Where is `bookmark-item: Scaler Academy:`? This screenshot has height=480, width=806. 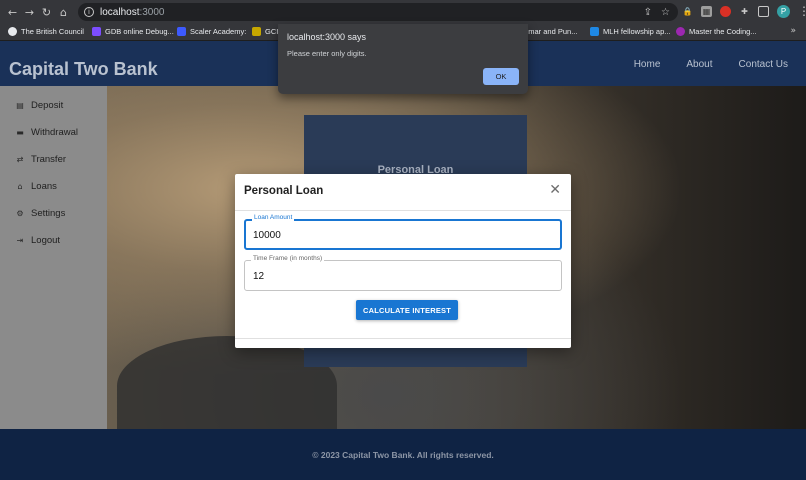
bookmark-item: Scaler Academy: is located at coordinates (211, 31).